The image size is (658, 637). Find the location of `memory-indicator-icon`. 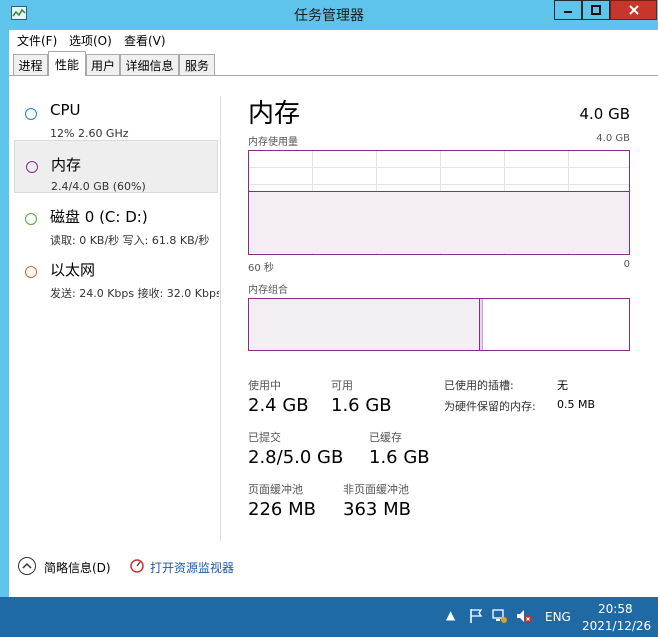

memory-indicator-icon is located at coordinates (32, 167).